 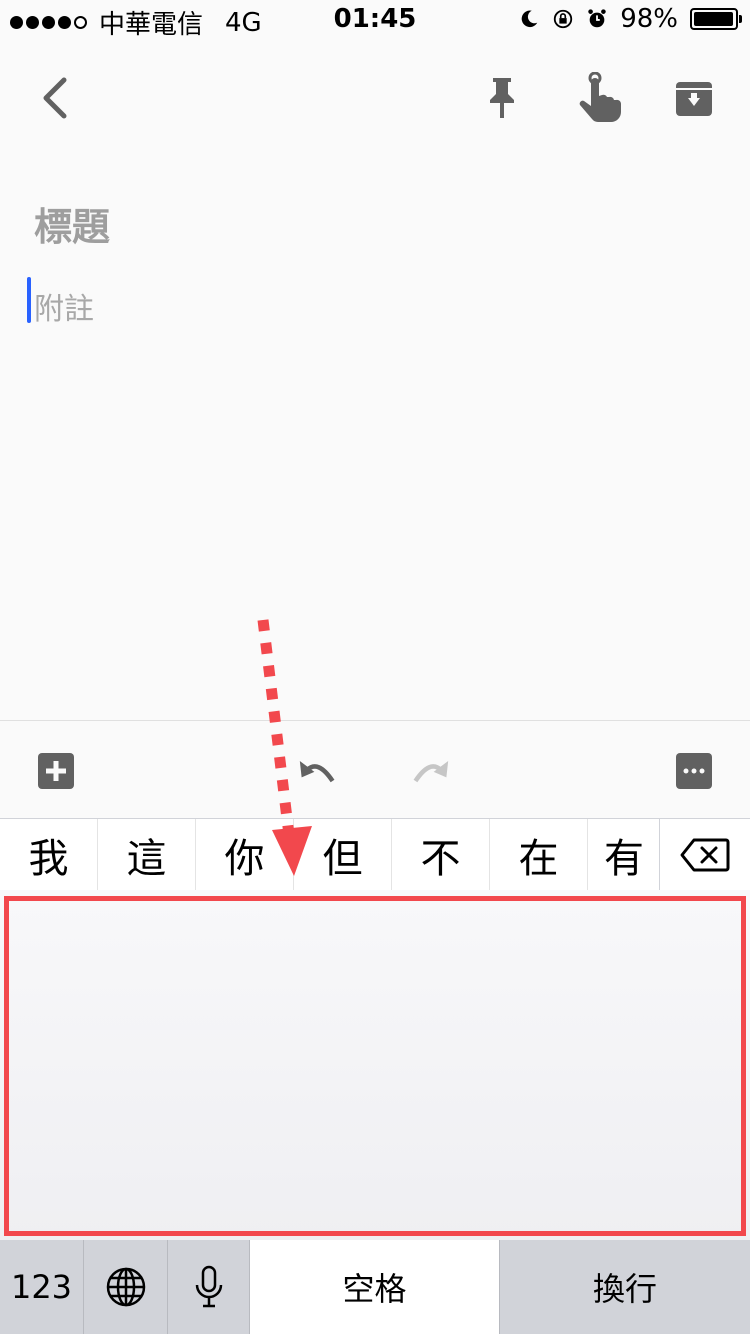 What do you see at coordinates (292, 851) in the screenshot?
I see `arrow-head` at bounding box center [292, 851].